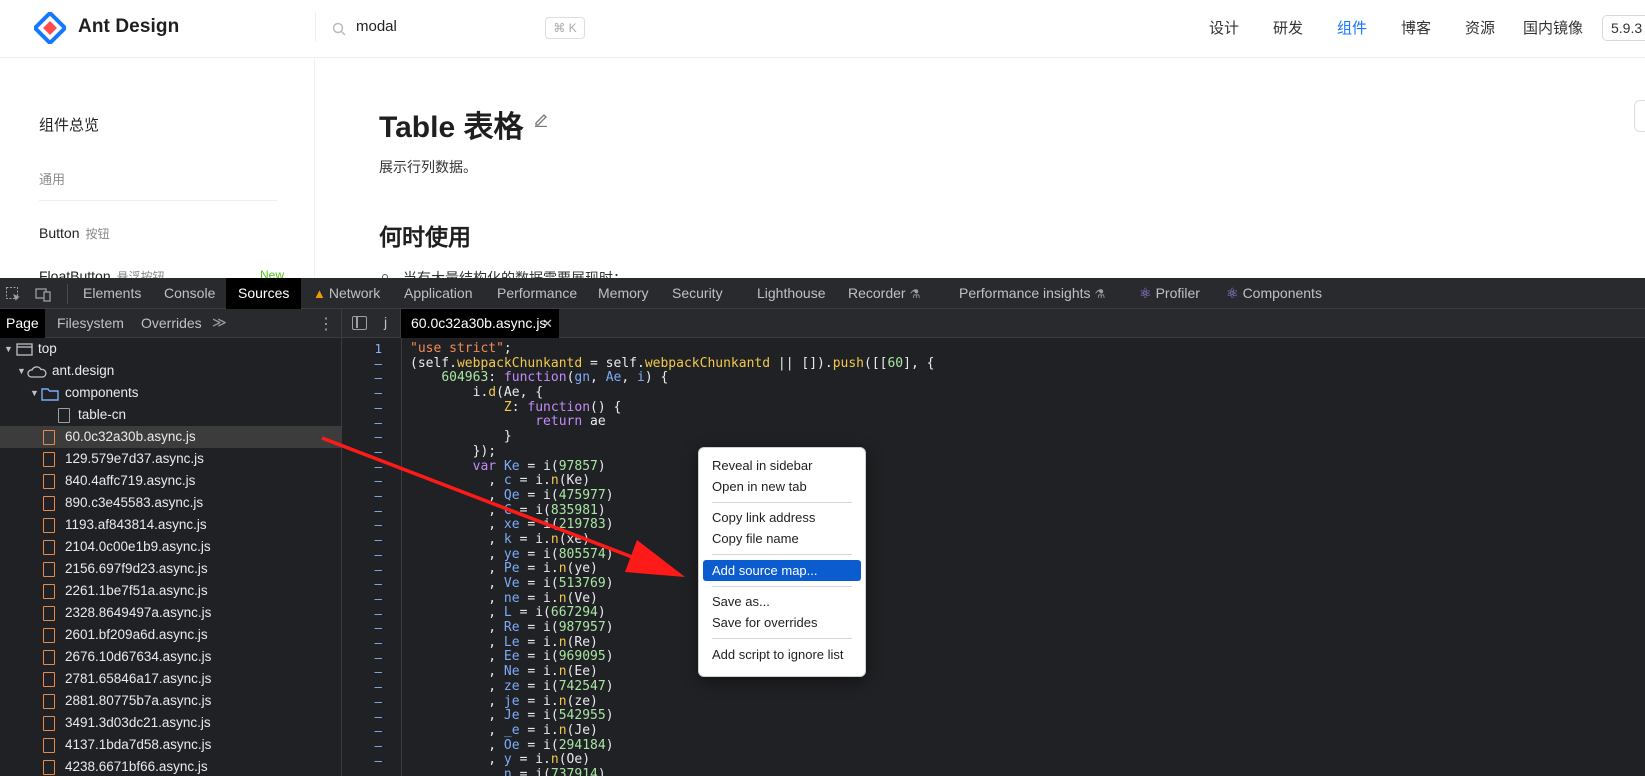 The height and width of the screenshot is (776, 1645). Describe the element at coordinates (170, 393) in the screenshot. I see `tree-item-components-folder: ▼ components` at that location.